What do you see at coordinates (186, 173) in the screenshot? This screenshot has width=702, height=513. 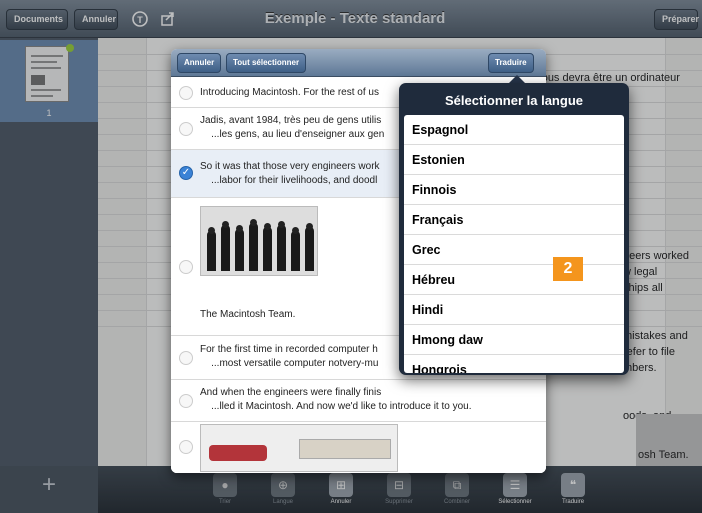 I see `checkmark-icon: ✓` at bounding box center [186, 173].